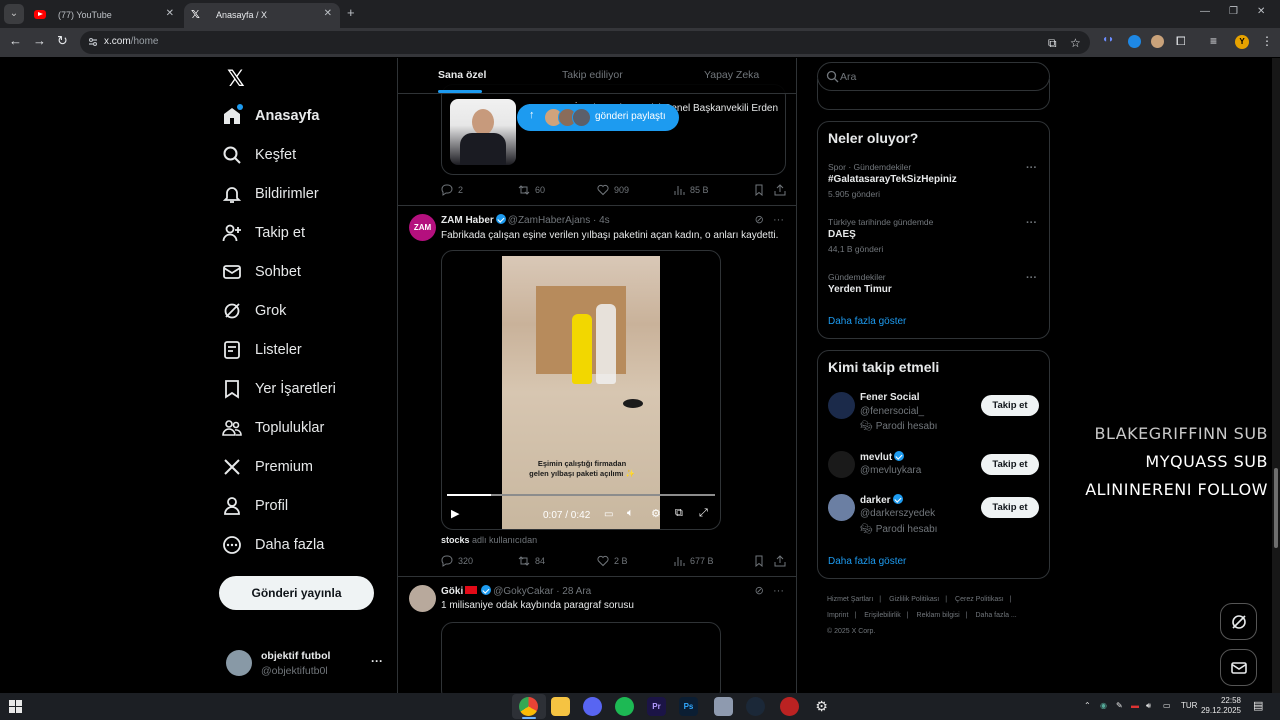  What do you see at coordinates (723, 706) in the screenshot?
I see `app-icon` at bounding box center [723, 706].